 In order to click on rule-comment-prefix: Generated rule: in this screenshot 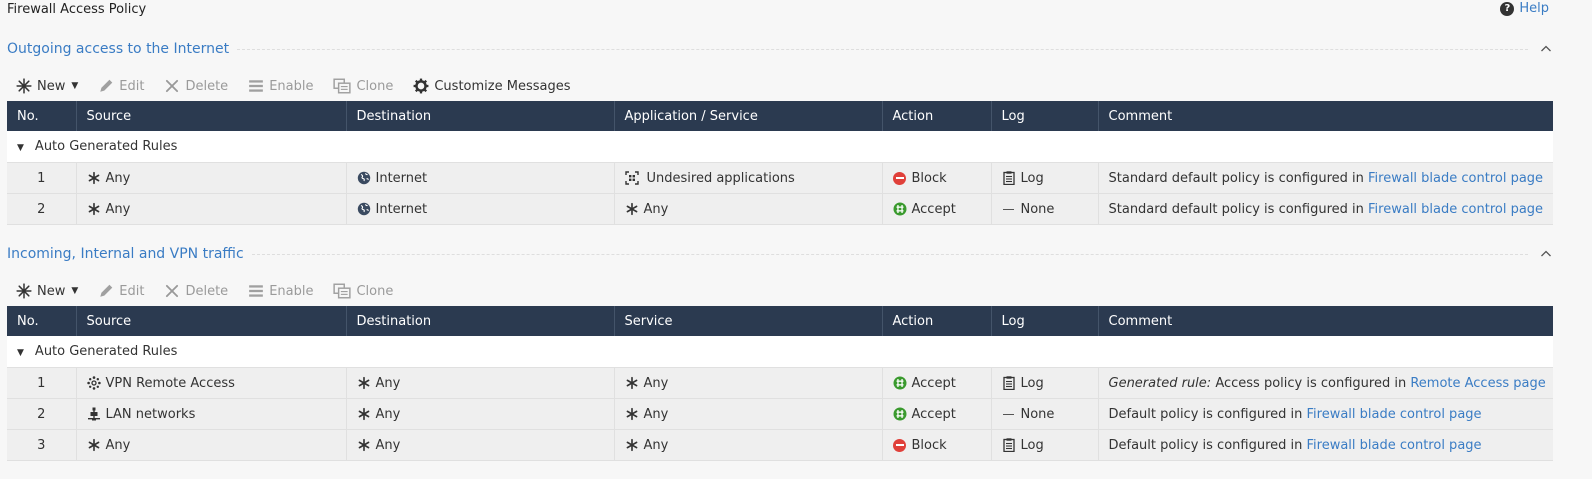, I will do `click(1160, 383)`.